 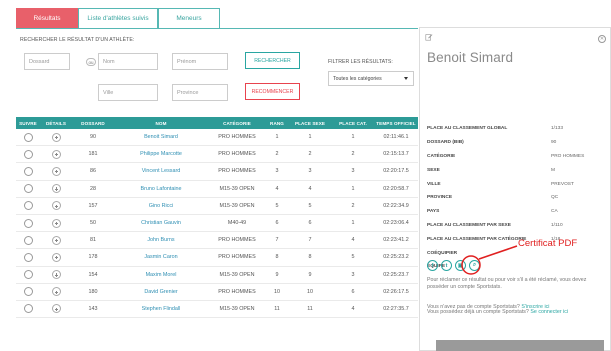 What do you see at coordinates (161, 257) in the screenshot?
I see `athlete-name-link: Jasmin Caron` at bounding box center [161, 257].